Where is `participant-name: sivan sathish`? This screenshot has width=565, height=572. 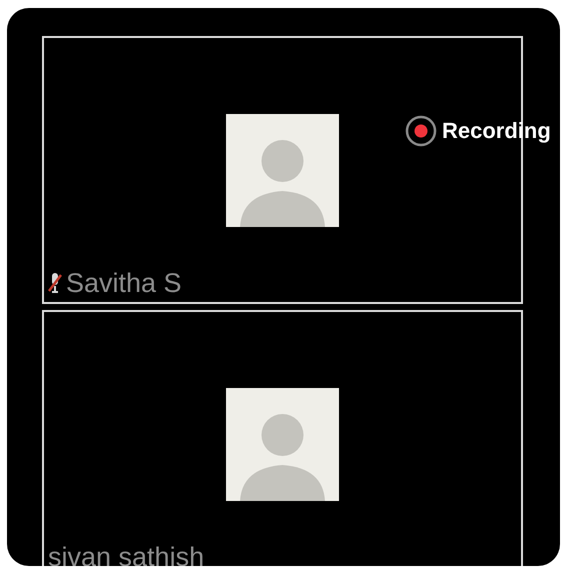 participant-name: sivan sathish is located at coordinates (126, 554).